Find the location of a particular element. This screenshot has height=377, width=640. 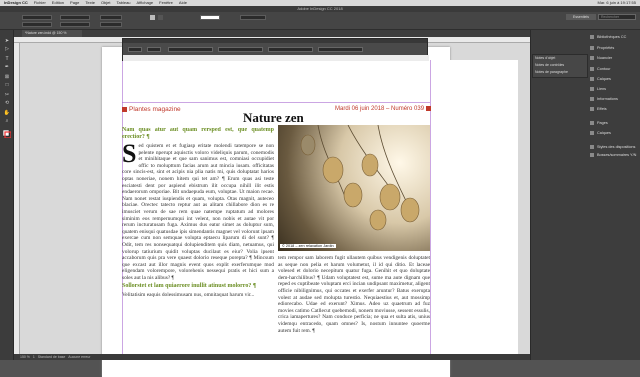

panel-swatches: Nuancier is located at coordinates (601, 58).